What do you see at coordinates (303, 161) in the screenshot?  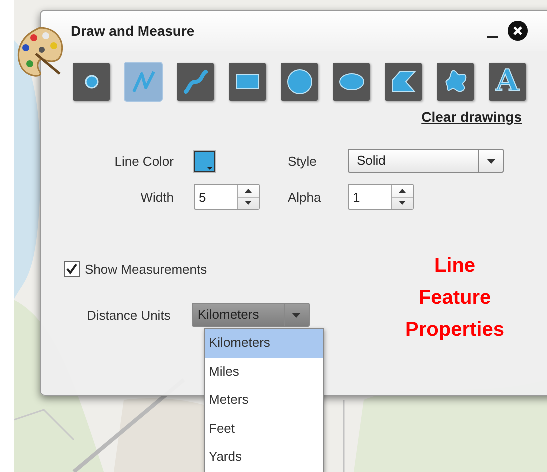 I see `style-label: Style` at bounding box center [303, 161].